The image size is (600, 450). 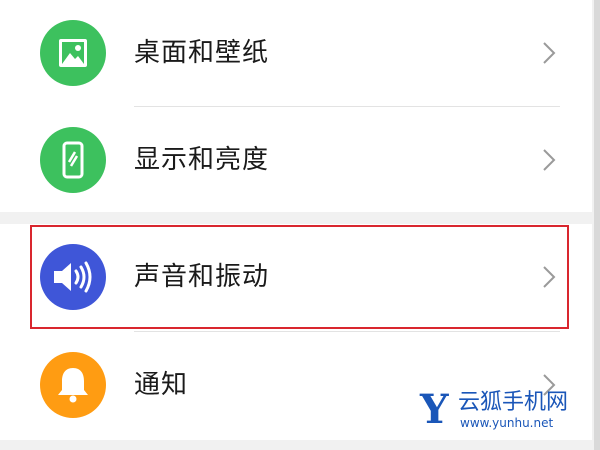 I want to click on display-brightness-icon, so click(x=73, y=160).